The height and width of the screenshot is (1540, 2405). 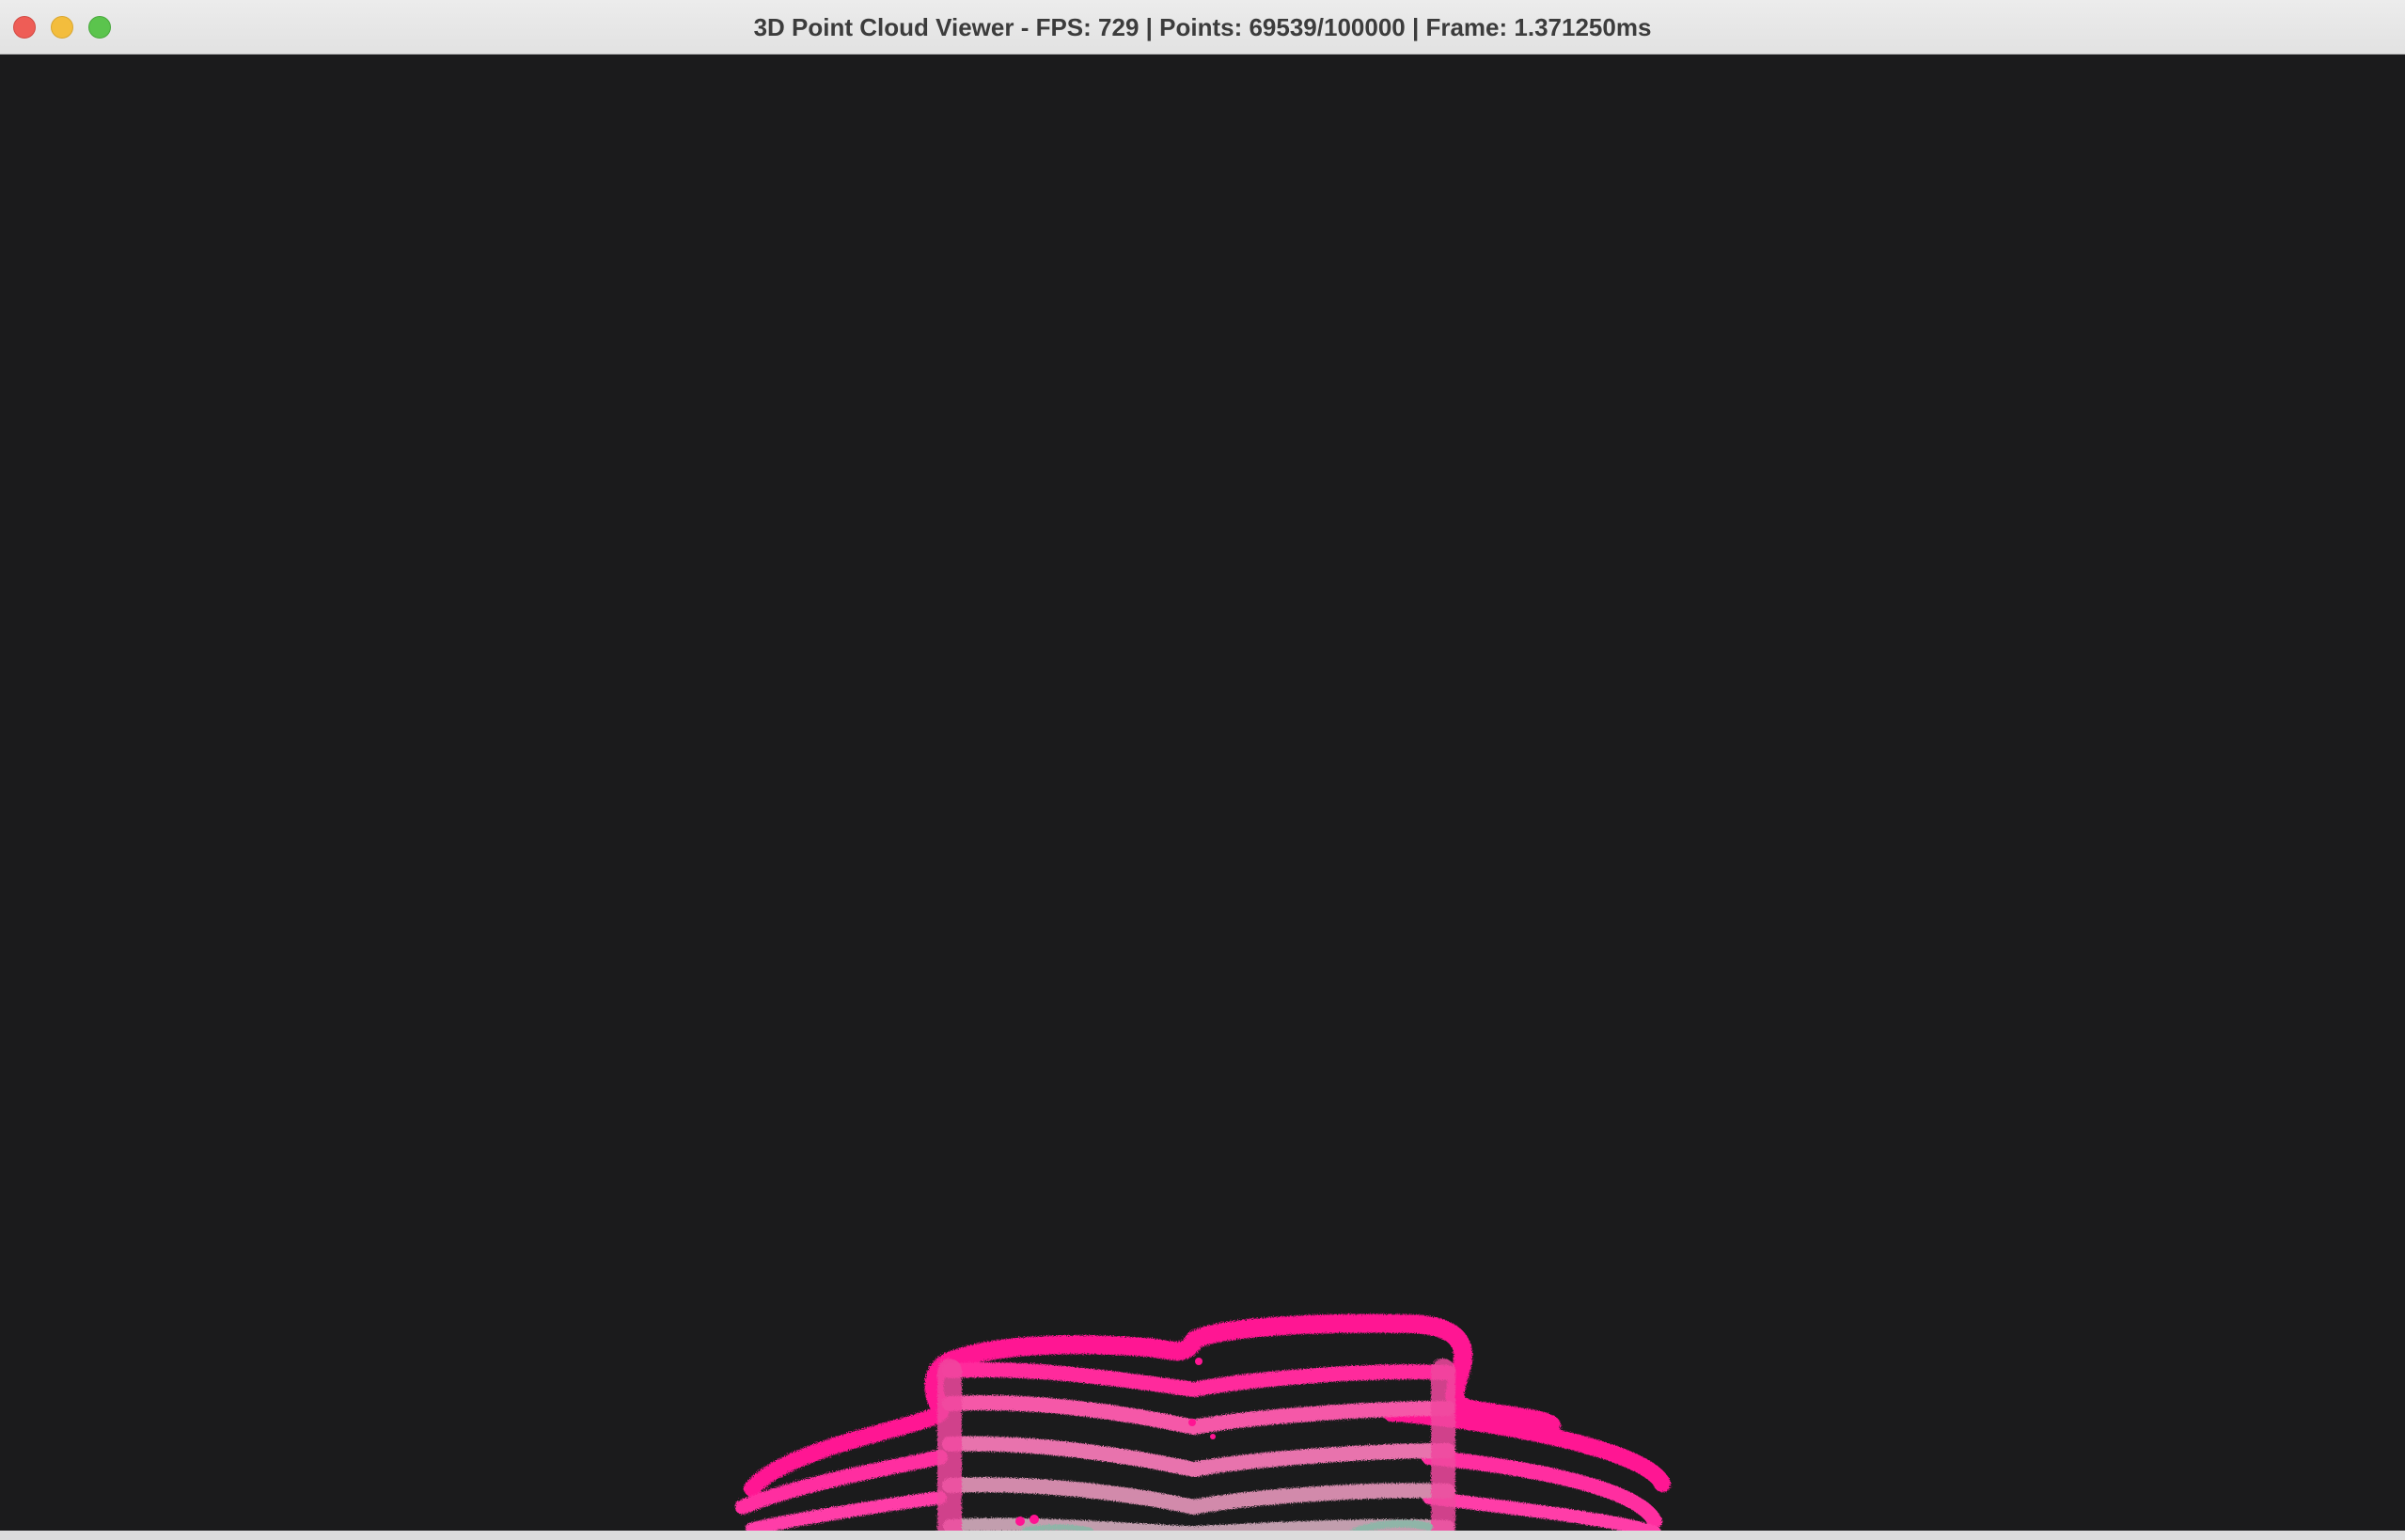 What do you see at coordinates (1202, 1535) in the screenshot?
I see `window-bottom-edge` at bounding box center [1202, 1535].